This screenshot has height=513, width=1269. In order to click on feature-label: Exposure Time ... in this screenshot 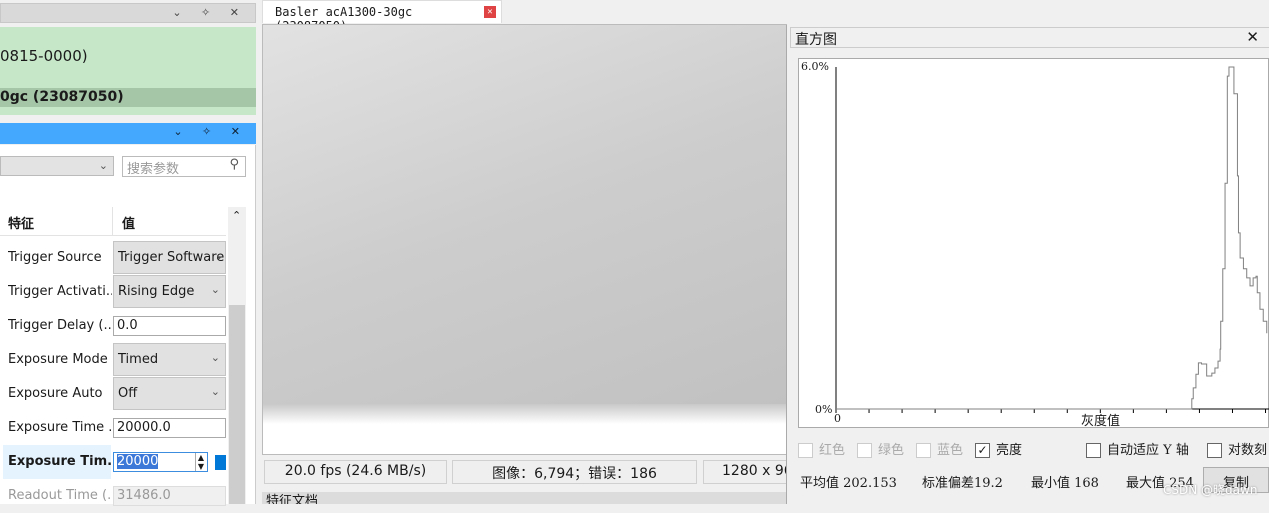, I will do `click(60, 427)`.